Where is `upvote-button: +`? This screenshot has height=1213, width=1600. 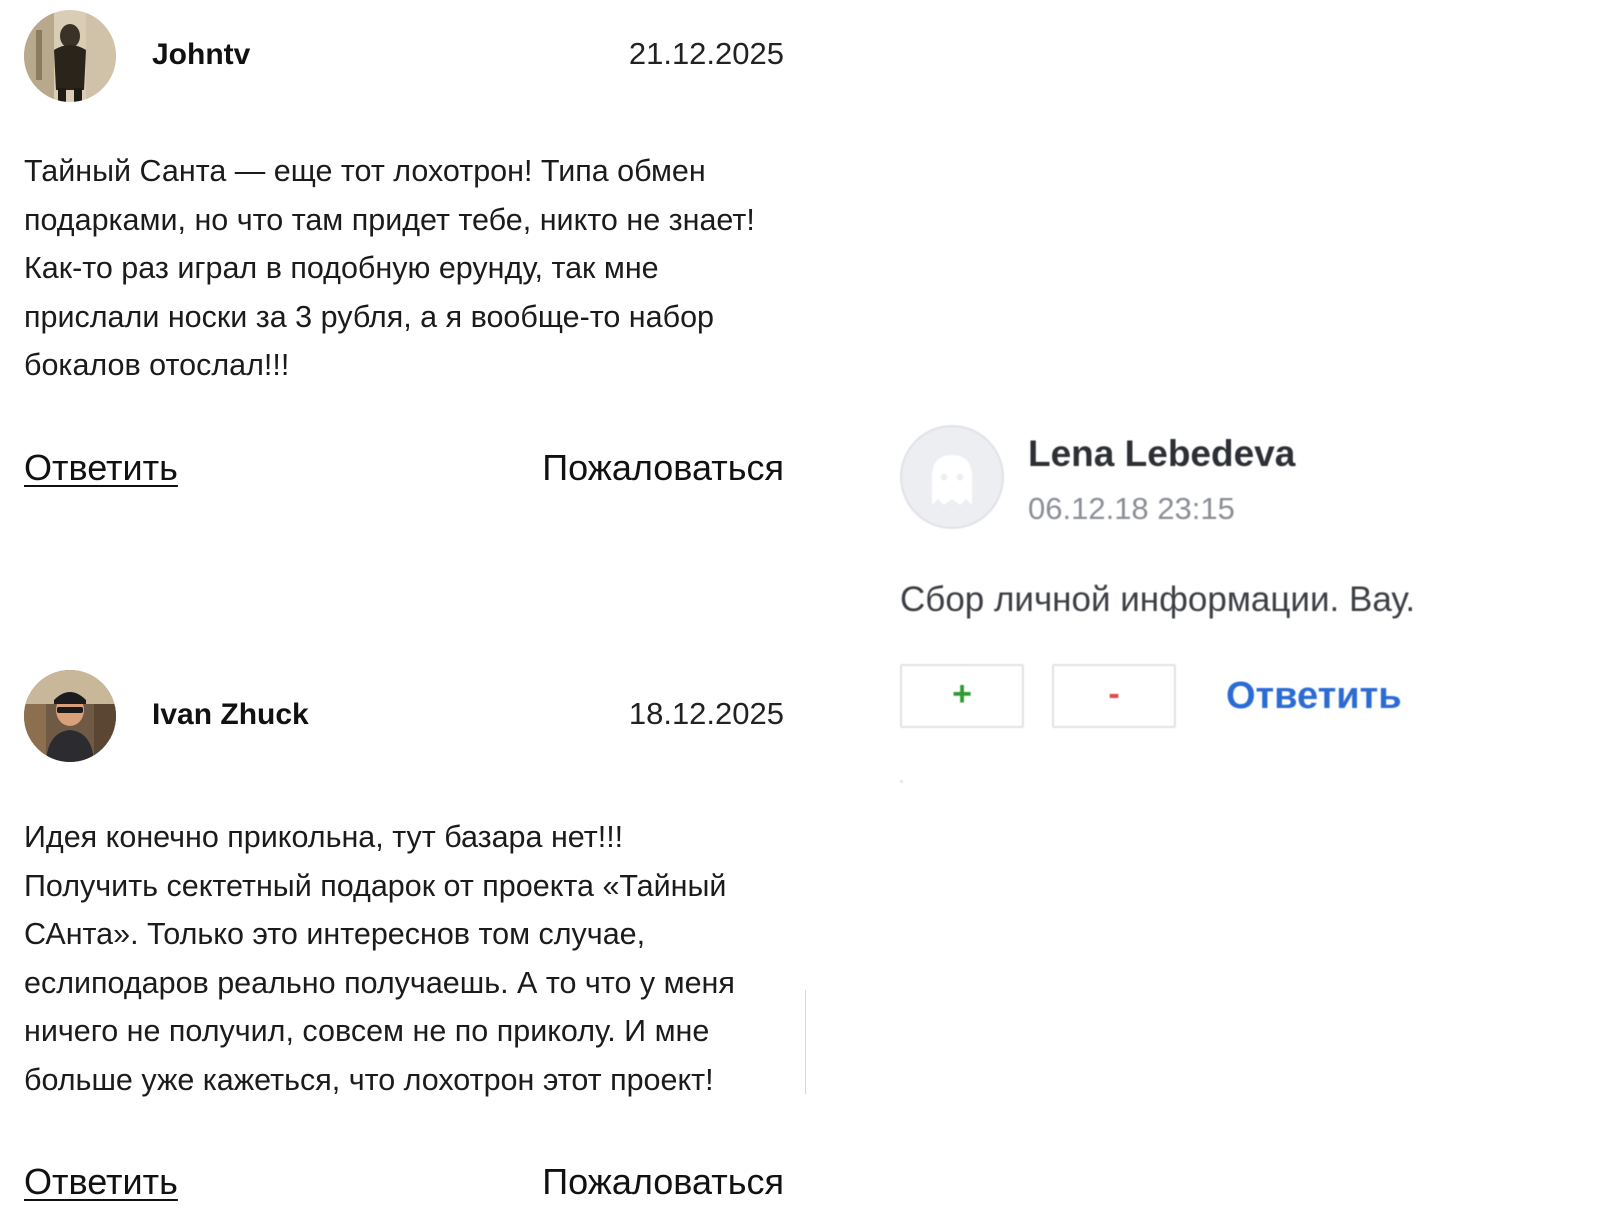
upvote-button: + is located at coordinates (962, 696).